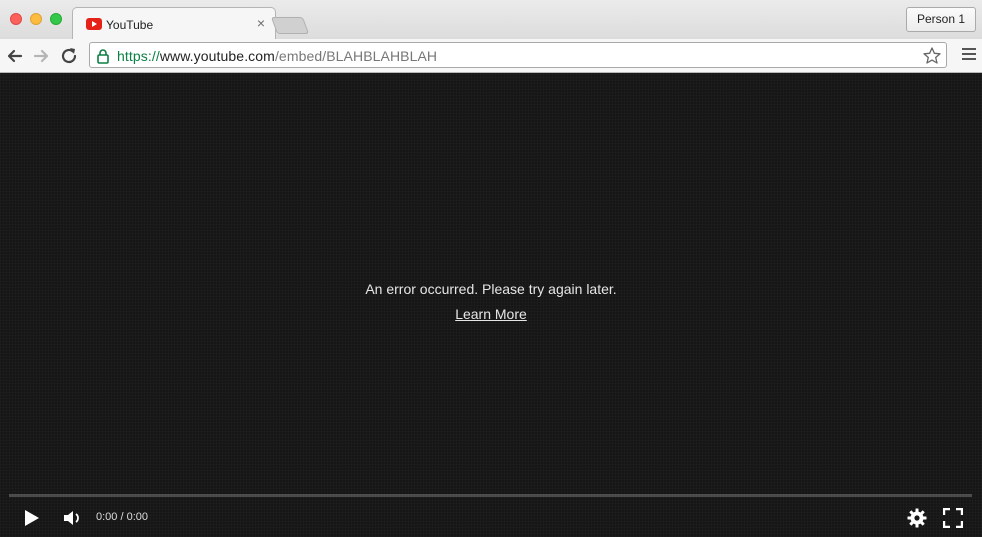  I want to click on arrow-right-icon, so click(41, 56).